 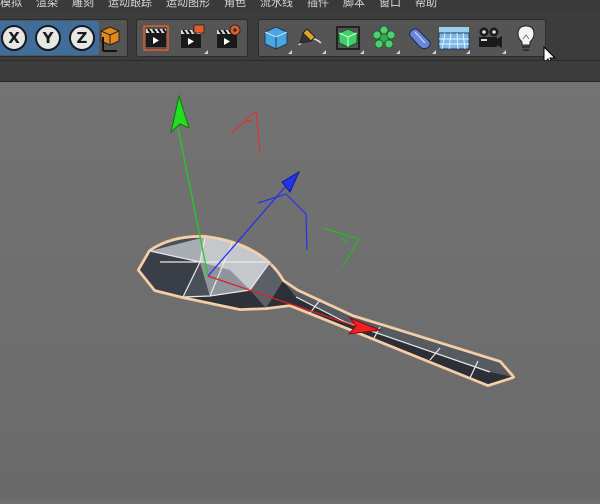 What do you see at coordinates (300, 71) in the screenshot?
I see `viewport-header-bar` at bounding box center [300, 71].